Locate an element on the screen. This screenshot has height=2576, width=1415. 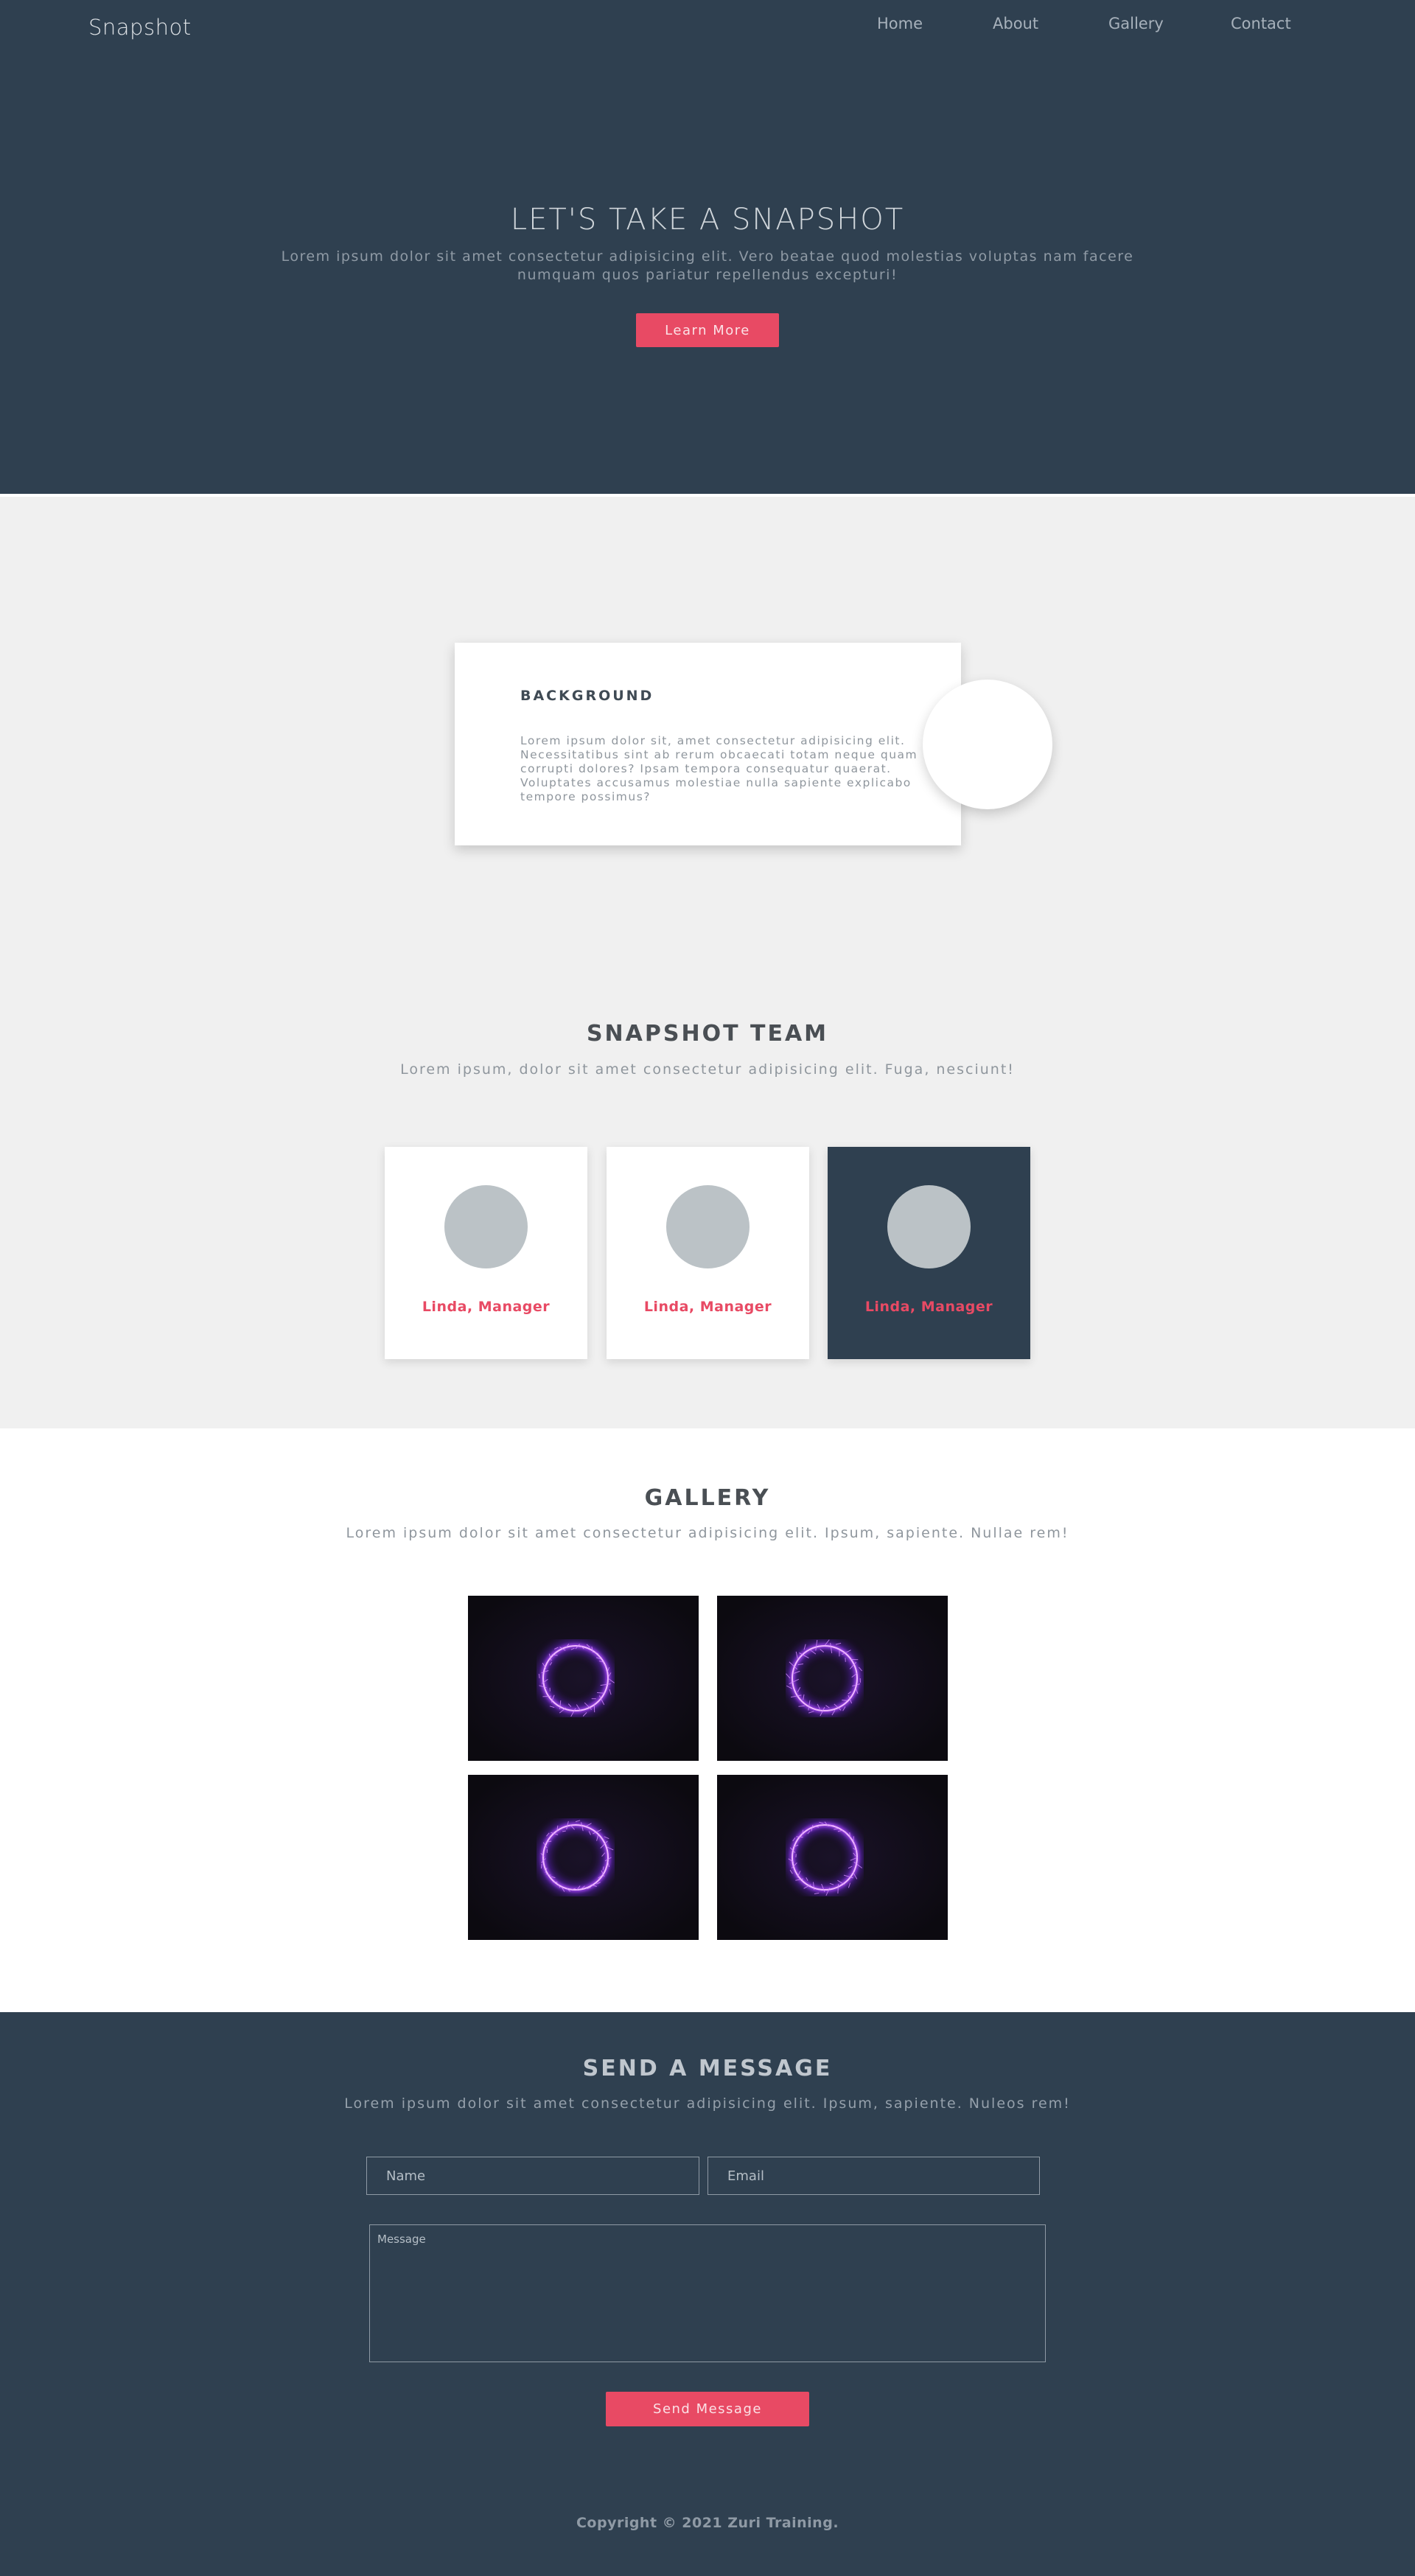
gallery-title: GALLERY is located at coordinates (707, 1498).